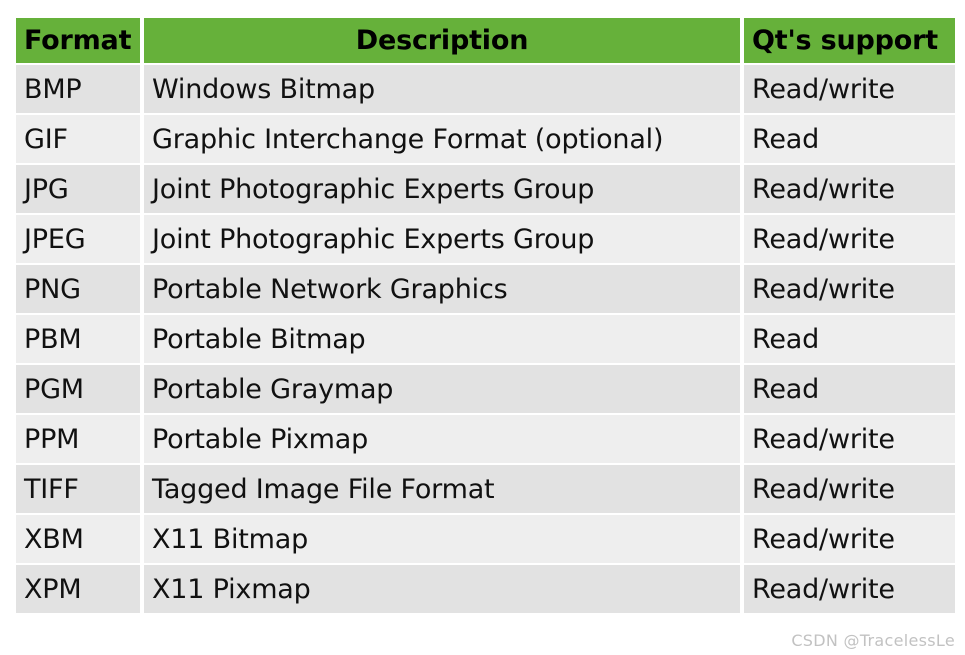  Describe the element at coordinates (873, 640) in the screenshot. I see `watermark: CSDN @TracelessLe` at that location.